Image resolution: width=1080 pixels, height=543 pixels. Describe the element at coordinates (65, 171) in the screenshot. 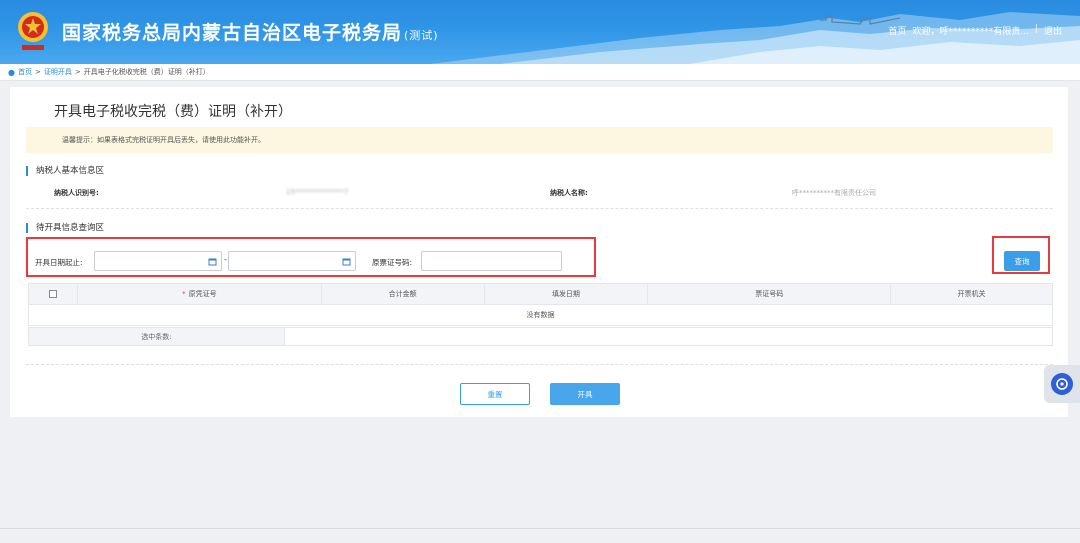

I see `taxpayer-section-title: 纳税人基本信息区` at that location.